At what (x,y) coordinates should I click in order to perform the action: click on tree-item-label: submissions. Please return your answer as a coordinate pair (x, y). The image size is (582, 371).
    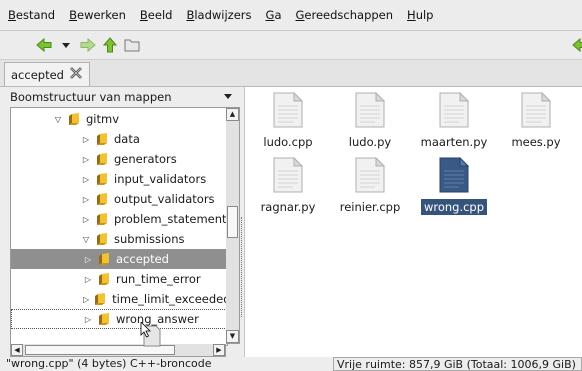
    Looking at the image, I should click on (149, 239).